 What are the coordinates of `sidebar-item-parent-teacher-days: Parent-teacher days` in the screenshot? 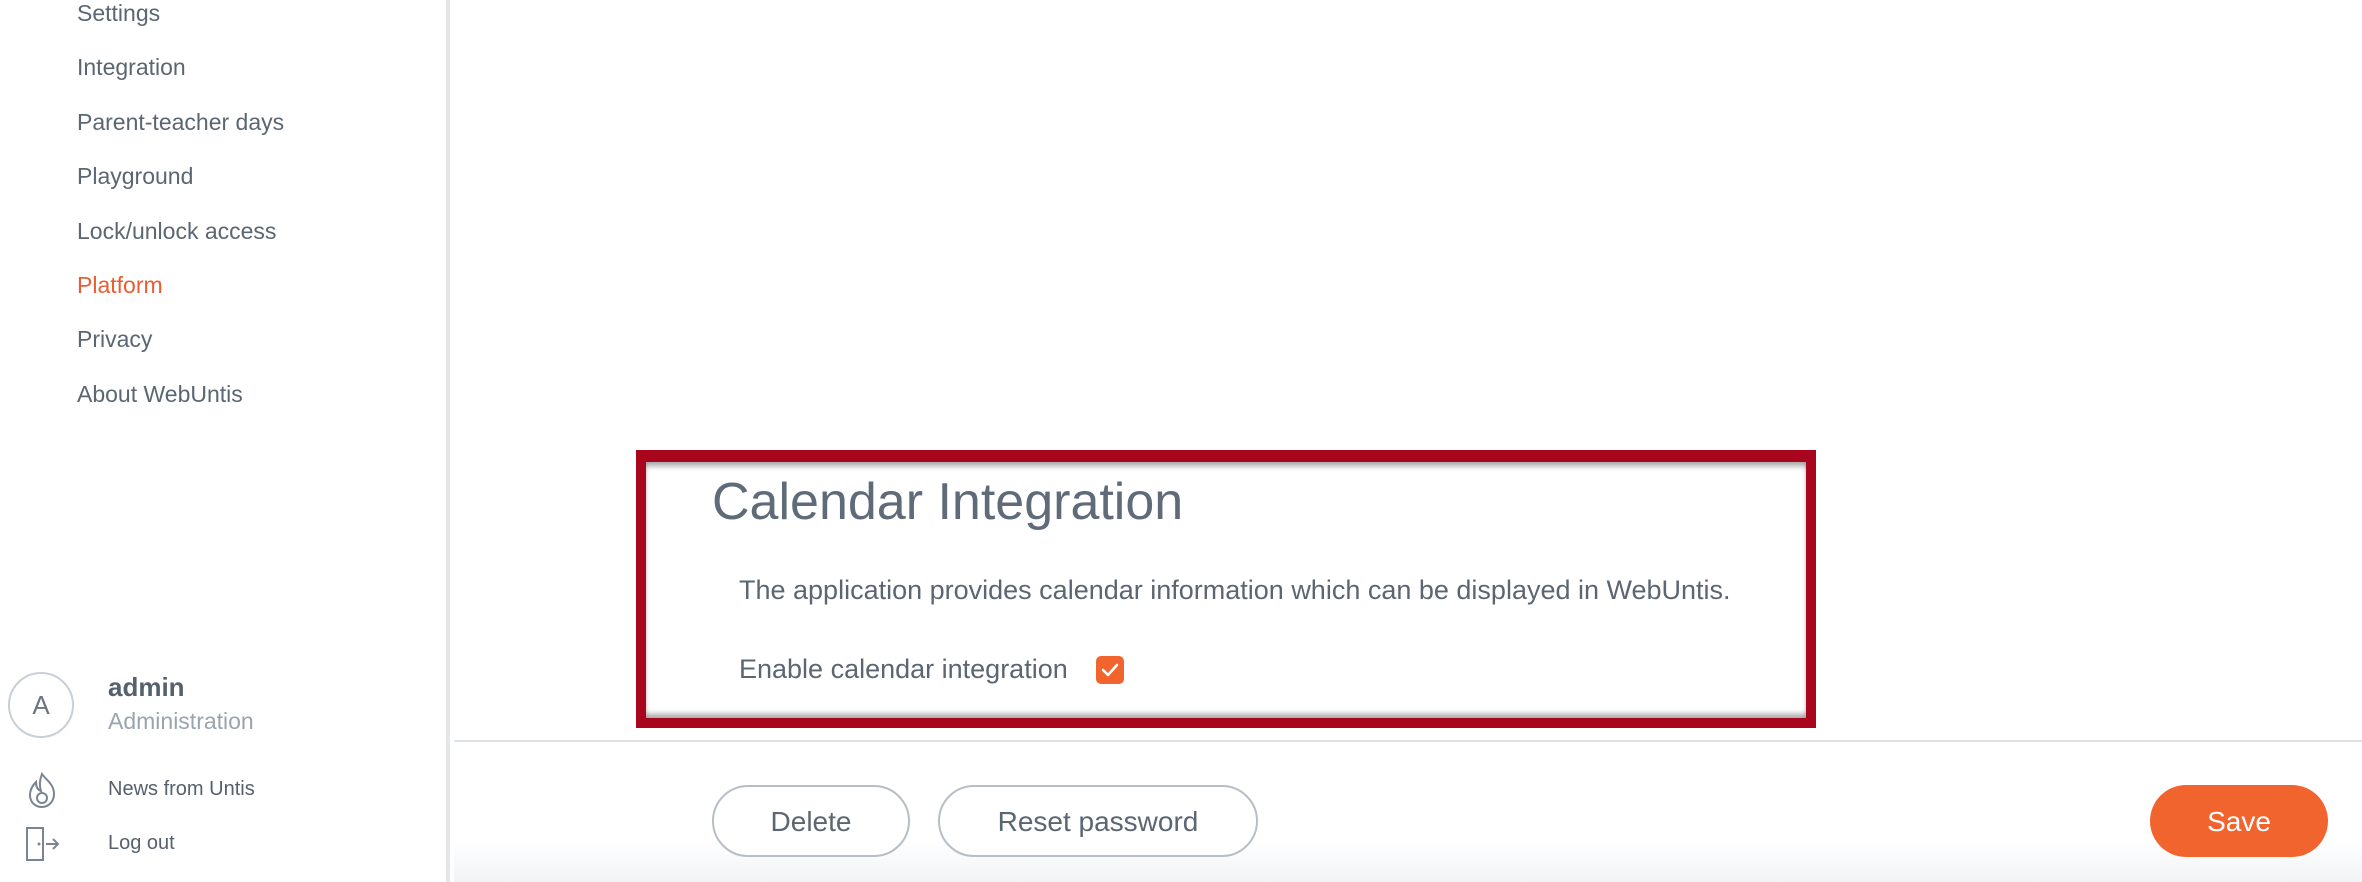 It's located at (223, 122).